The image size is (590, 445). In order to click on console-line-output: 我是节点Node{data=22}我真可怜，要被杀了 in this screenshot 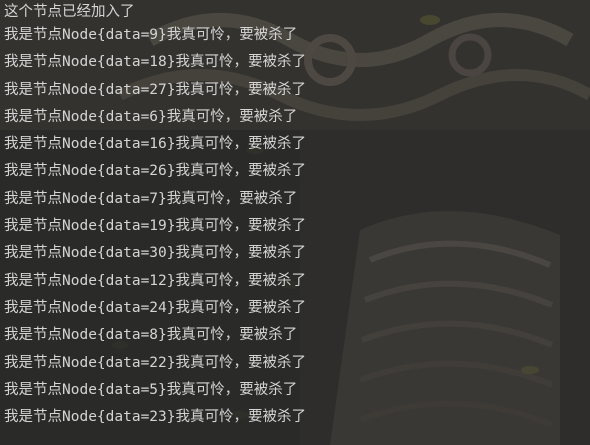, I will do `click(155, 362)`.